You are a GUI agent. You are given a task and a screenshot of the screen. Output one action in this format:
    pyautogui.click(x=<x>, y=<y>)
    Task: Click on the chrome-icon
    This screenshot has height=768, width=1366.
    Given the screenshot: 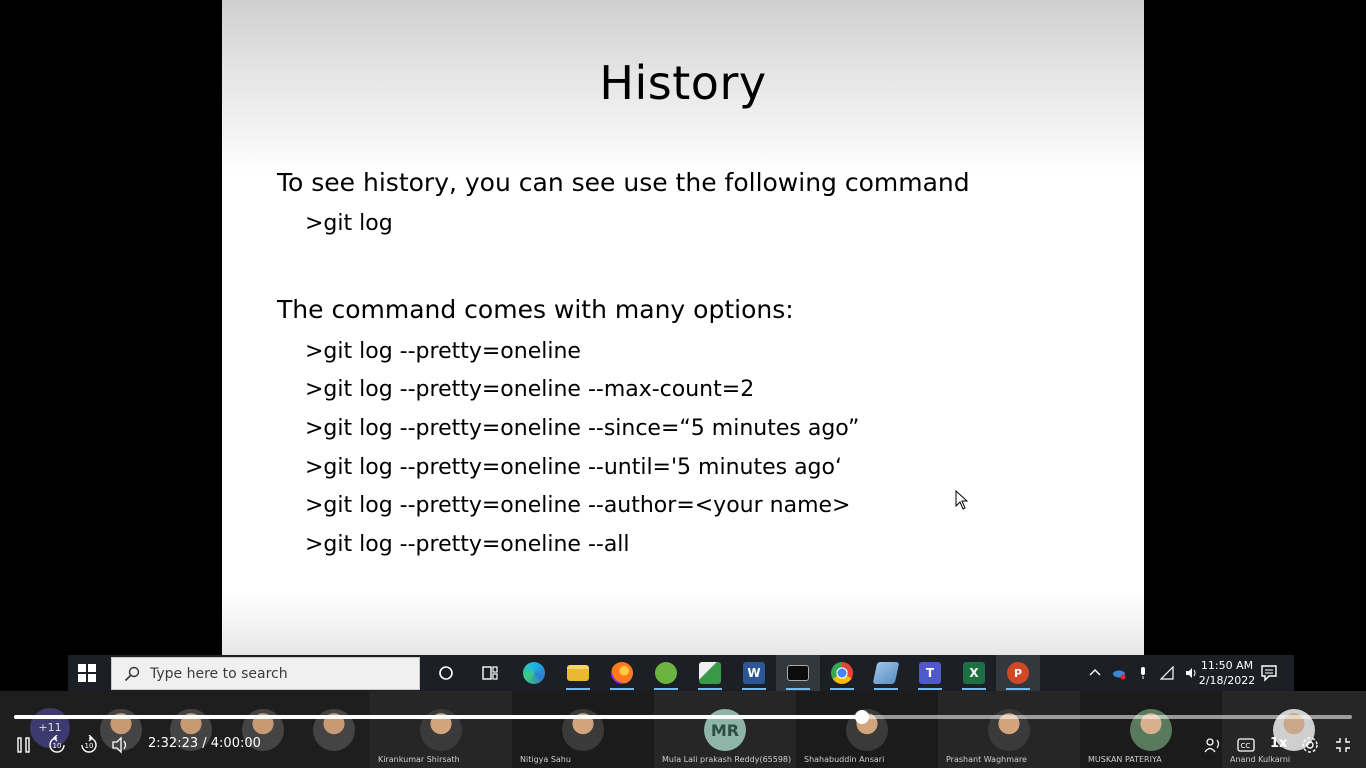 What is the action you would take?
    pyautogui.click(x=842, y=673)
    